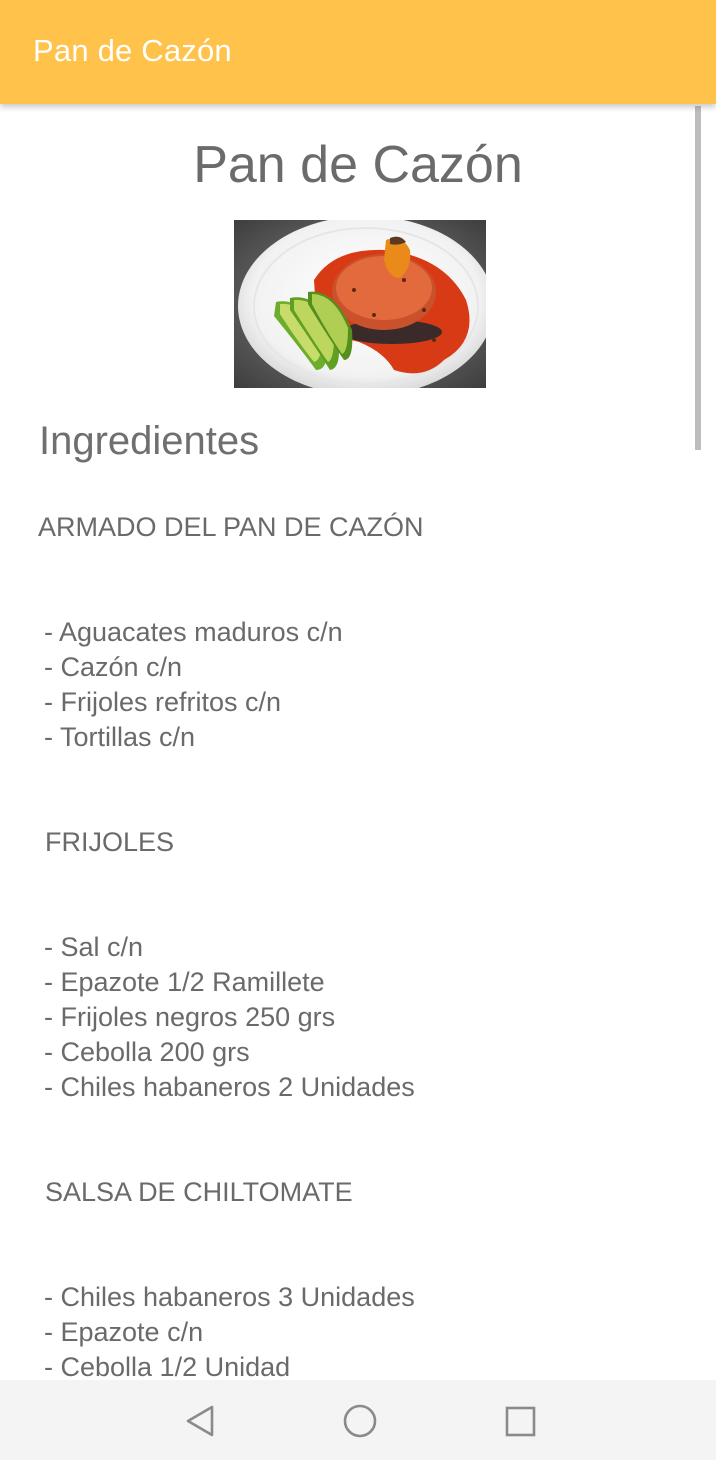 Image resolution: width=716 pixels, height=1460 pixels. I want to click on list-item: - Sal c/n, so click(94, 947).